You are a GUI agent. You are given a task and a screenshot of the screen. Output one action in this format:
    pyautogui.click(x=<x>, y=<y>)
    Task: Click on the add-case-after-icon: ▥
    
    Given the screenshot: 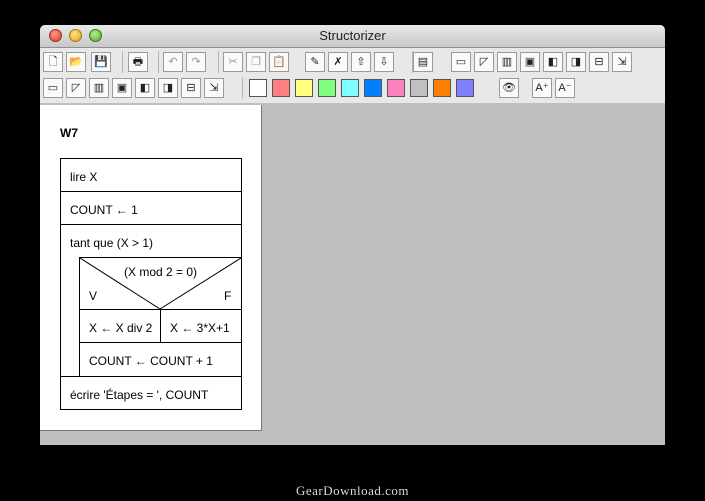 What is the action you would take?
    pyautogui.click(x=99, y=88)
    